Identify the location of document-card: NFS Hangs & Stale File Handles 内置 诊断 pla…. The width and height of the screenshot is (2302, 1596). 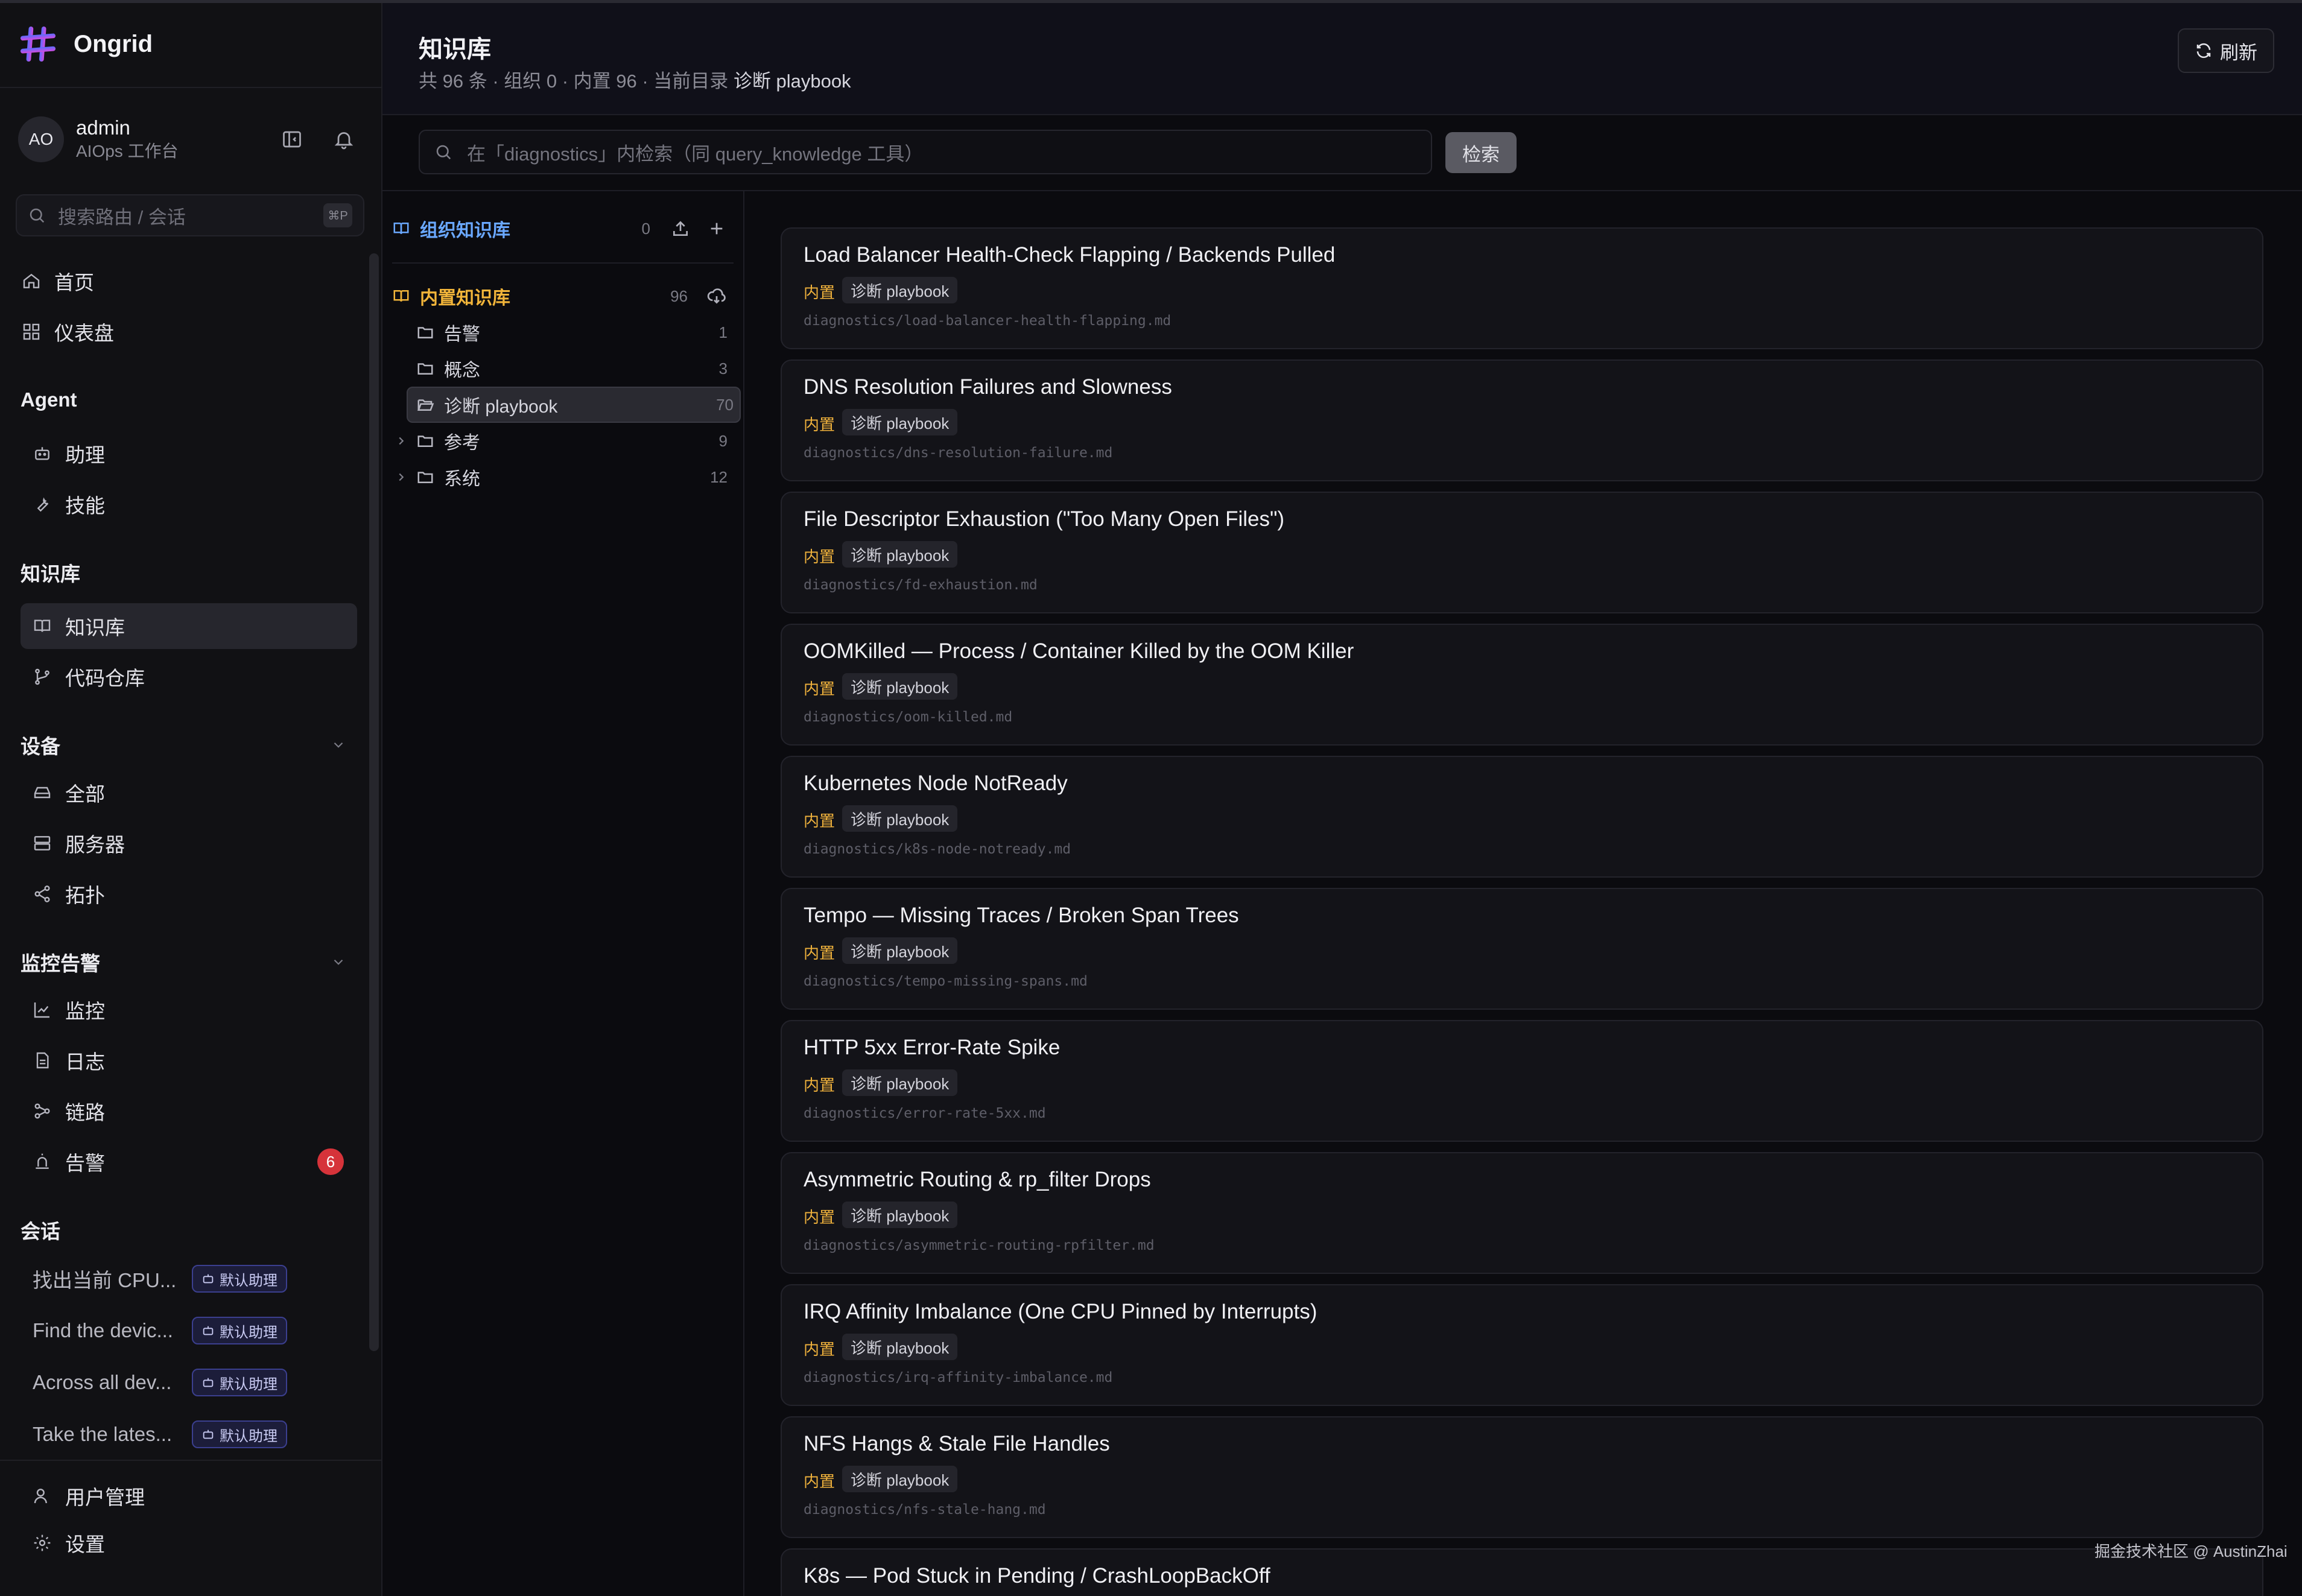
(1522, 1477).